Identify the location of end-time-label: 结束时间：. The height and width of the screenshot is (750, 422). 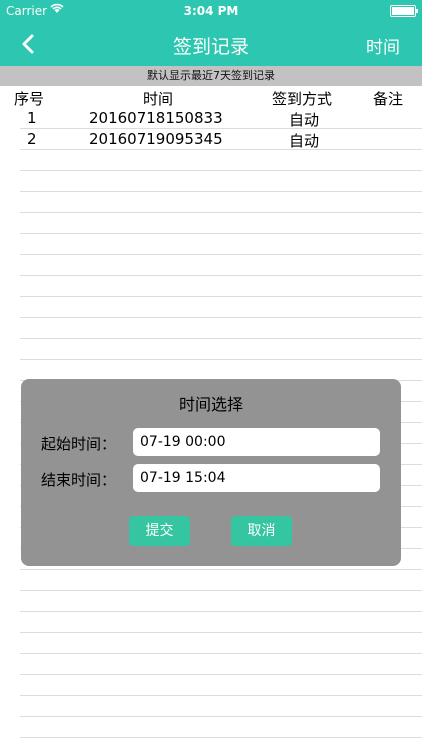
(79, 480).